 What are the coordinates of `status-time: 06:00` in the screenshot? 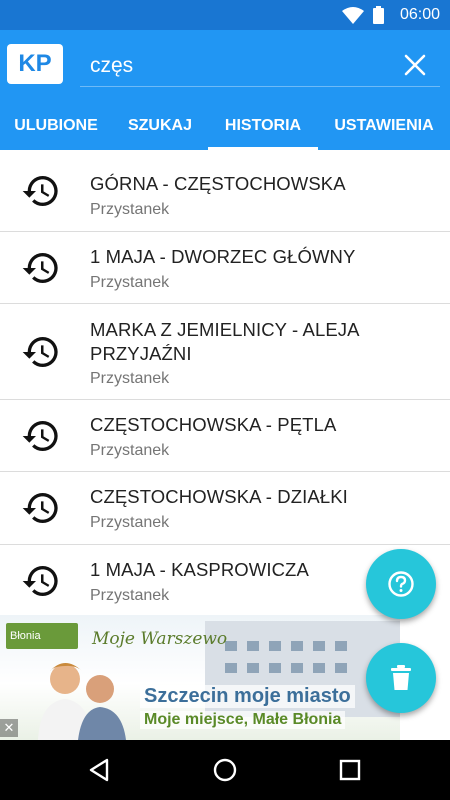 It's located at (419, 14).